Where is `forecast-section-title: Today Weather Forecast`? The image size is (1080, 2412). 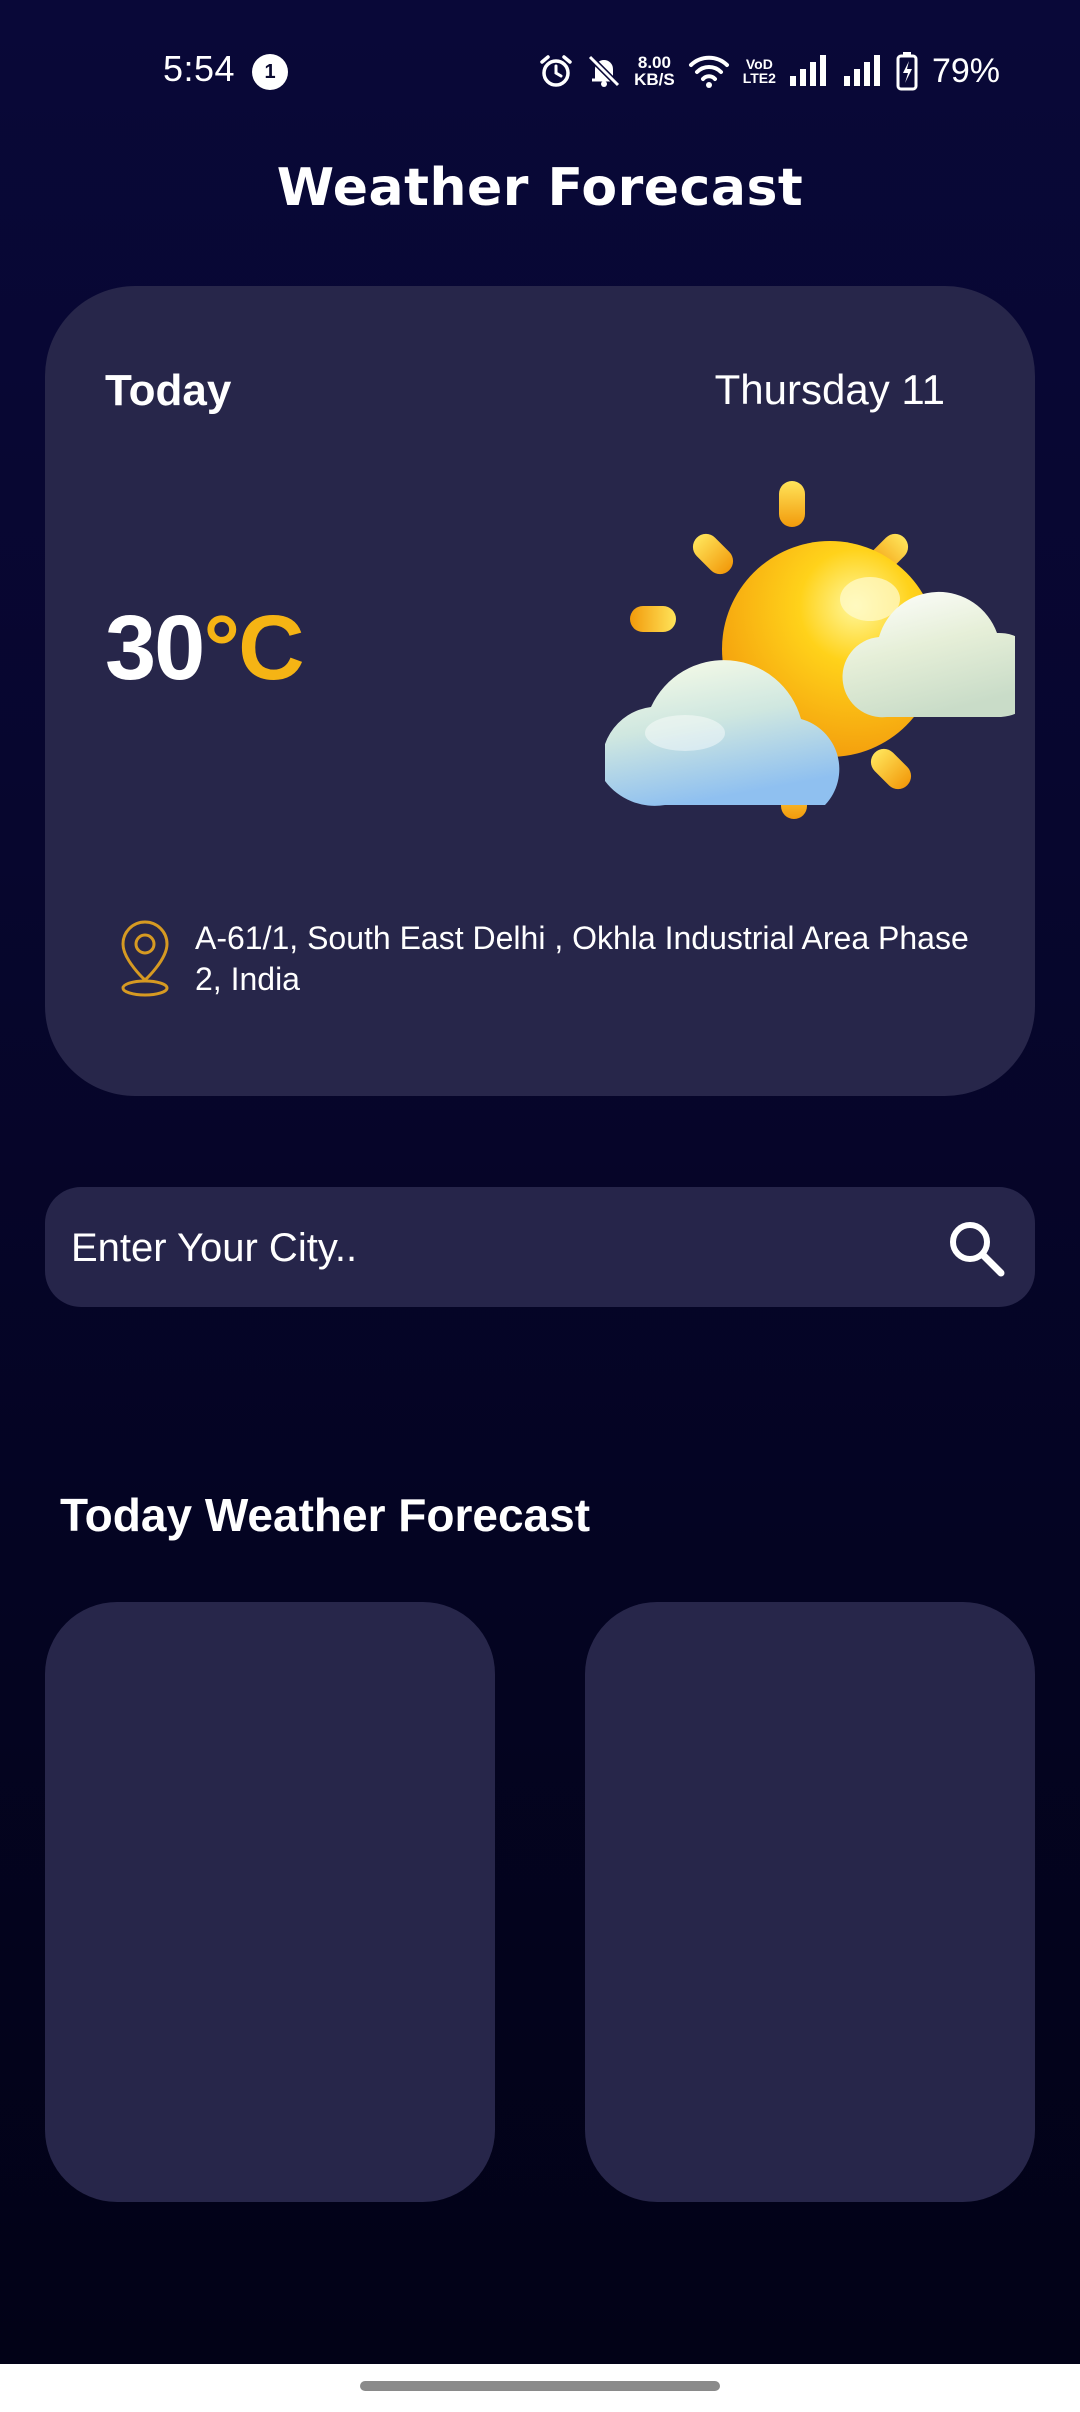
forecast-section-title: Today Weather Forecast is located at coordinates (325, 1515).